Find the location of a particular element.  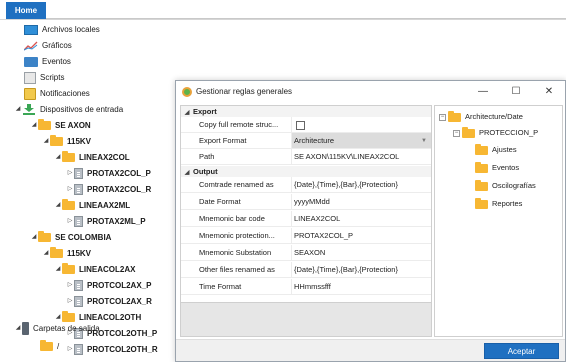

property-row: Mnemonic bar code LINEAX2COL is located at coordinates (306, 219).